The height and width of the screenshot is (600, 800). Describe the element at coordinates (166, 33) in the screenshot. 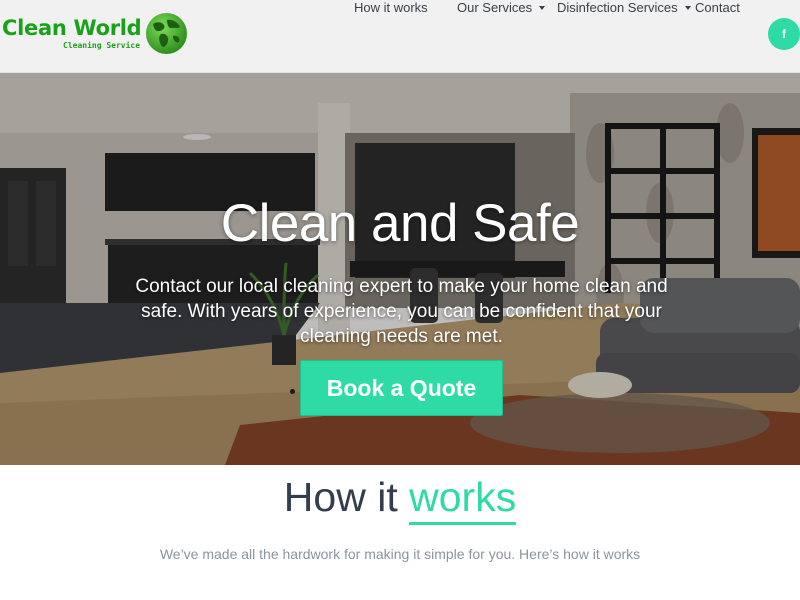

I see `globe-icon` at that location.